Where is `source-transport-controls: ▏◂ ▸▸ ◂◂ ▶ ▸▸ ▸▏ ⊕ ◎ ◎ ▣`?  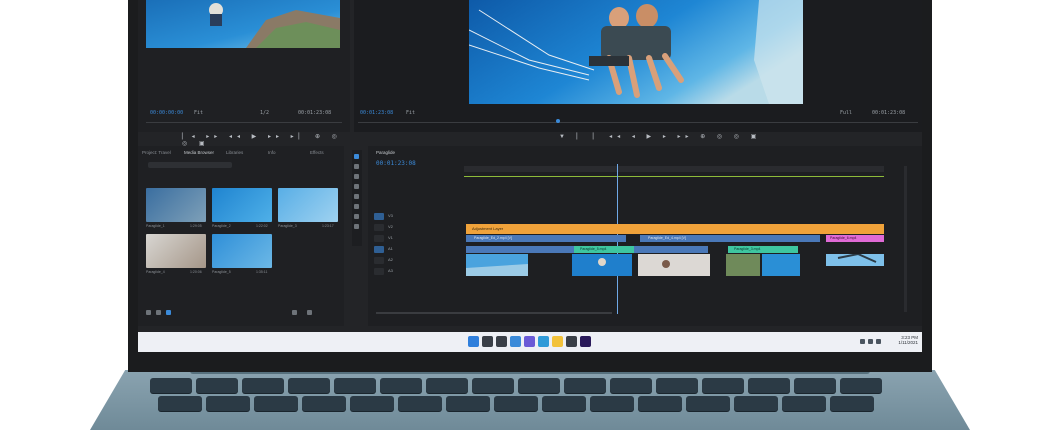 source-transport-controls: ▏◂ ▸▸ ◂◂ ▶ ▸▸ ▸▏ ⊕ ◎ ◎ ▣ is located at coordinates (266, 140).